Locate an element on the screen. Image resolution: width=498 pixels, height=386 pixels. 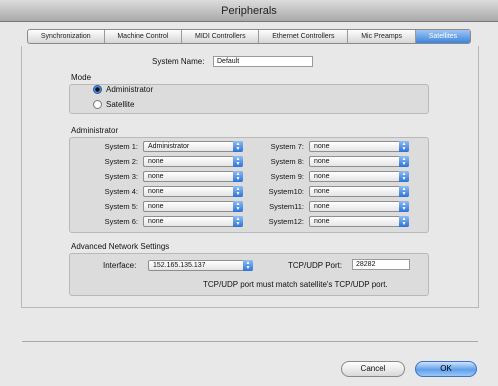
system-11-popup: none ▲ ▼ is located at coordinates (359, 206).